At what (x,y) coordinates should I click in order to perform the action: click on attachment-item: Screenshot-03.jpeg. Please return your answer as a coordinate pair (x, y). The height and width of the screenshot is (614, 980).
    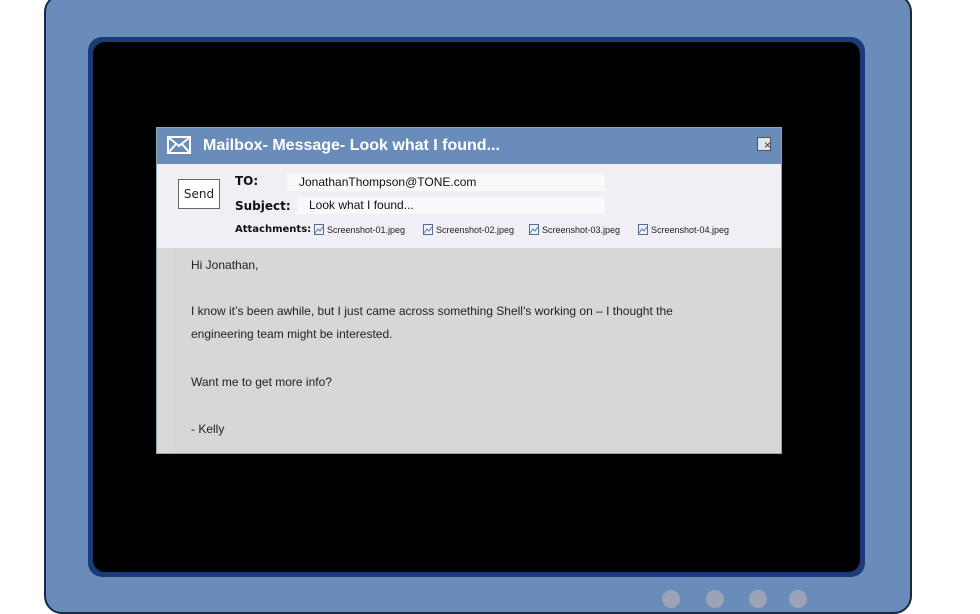
    Looking at the image, I should click on (574, 229).